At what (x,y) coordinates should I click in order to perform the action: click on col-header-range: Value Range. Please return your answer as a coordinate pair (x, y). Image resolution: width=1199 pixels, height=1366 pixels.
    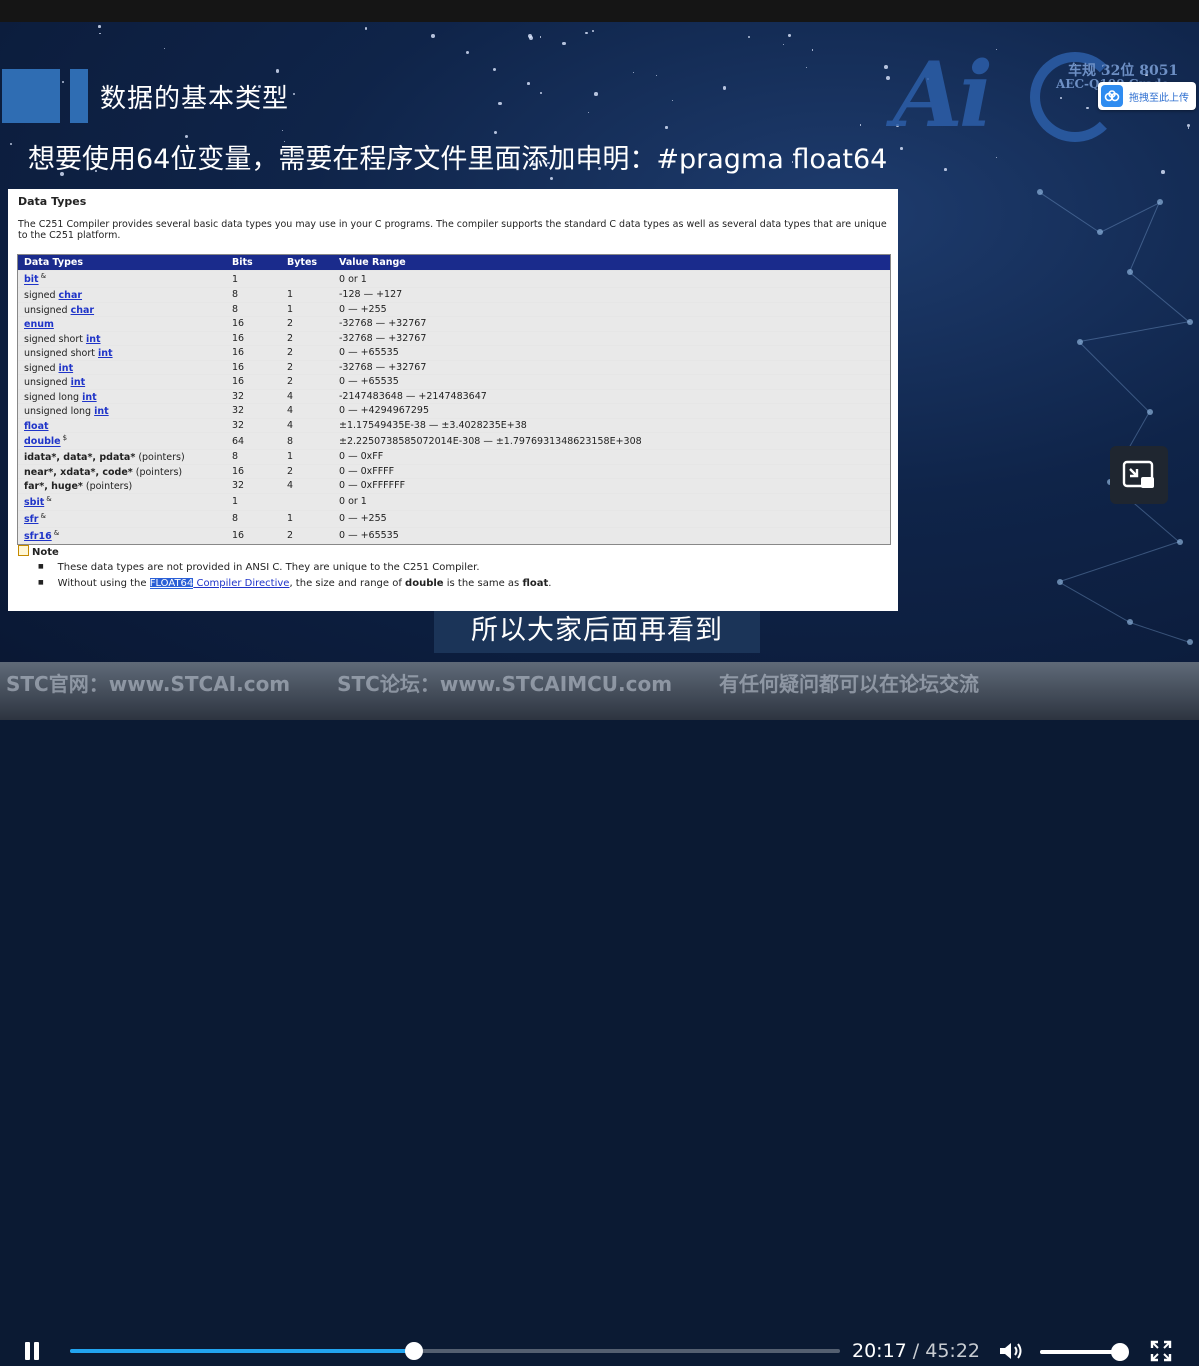
    Looking at the image, I should click on (372, 262).